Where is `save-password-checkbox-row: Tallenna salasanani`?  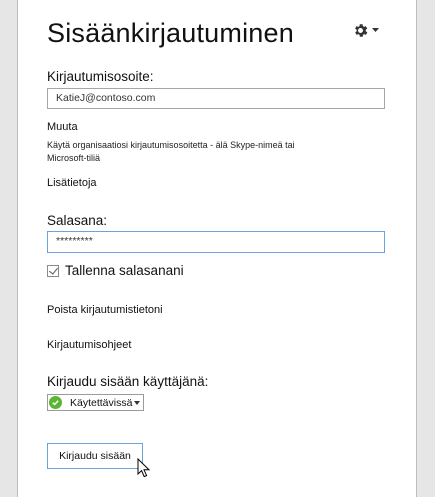
save-password-checkbox-row: Tallenna salasanani is located at coordinates (115, 270).